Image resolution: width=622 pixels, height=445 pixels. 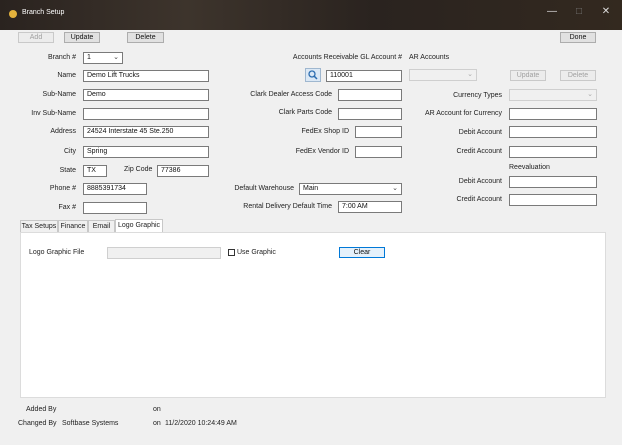 I want to click on changed-on-value: 11/2/2020 10:24:49 AM, so click(x=201, y=423).